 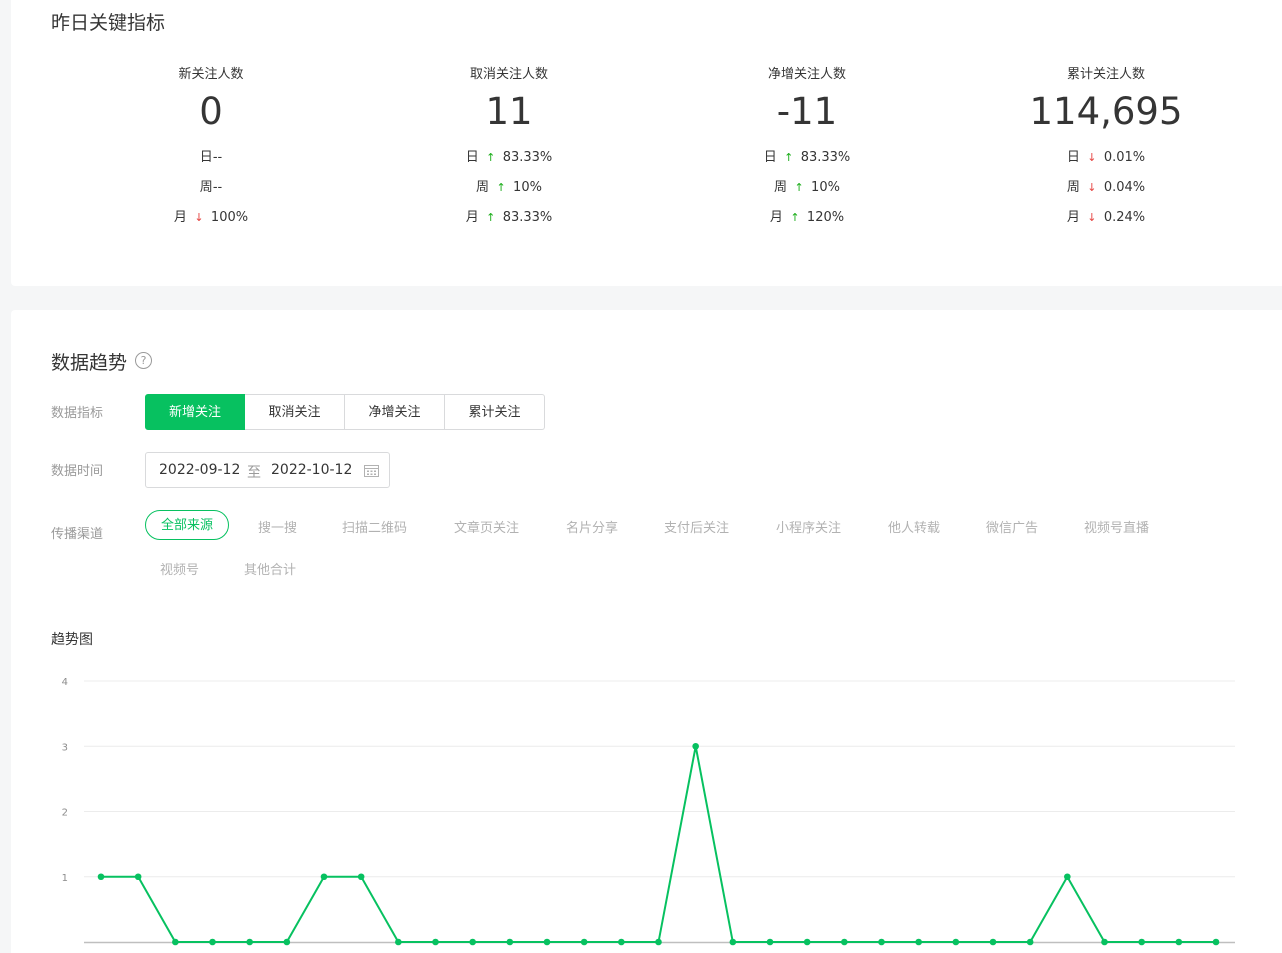 What do you see at coordinates (65, 747) in the screenshot?
I see `y-tick-label: 3` at bounding box center [65, 747].